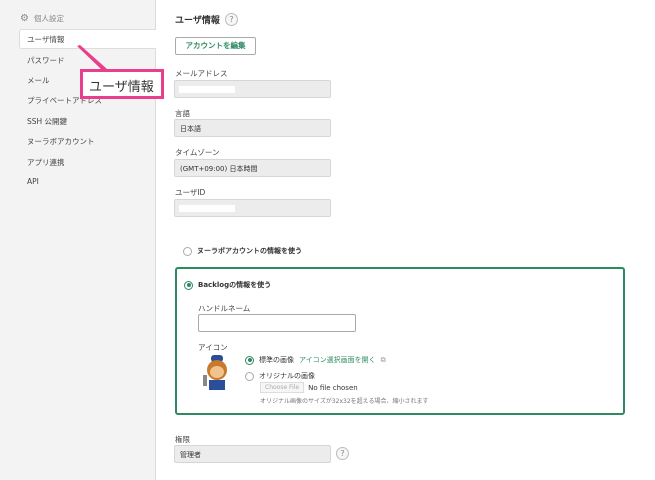 This screenshot has width=655, height=480. What do you see at coordinates (182, 439) in the screenshot?
I see `role-label: 権限` at bounding box center [182, 439].